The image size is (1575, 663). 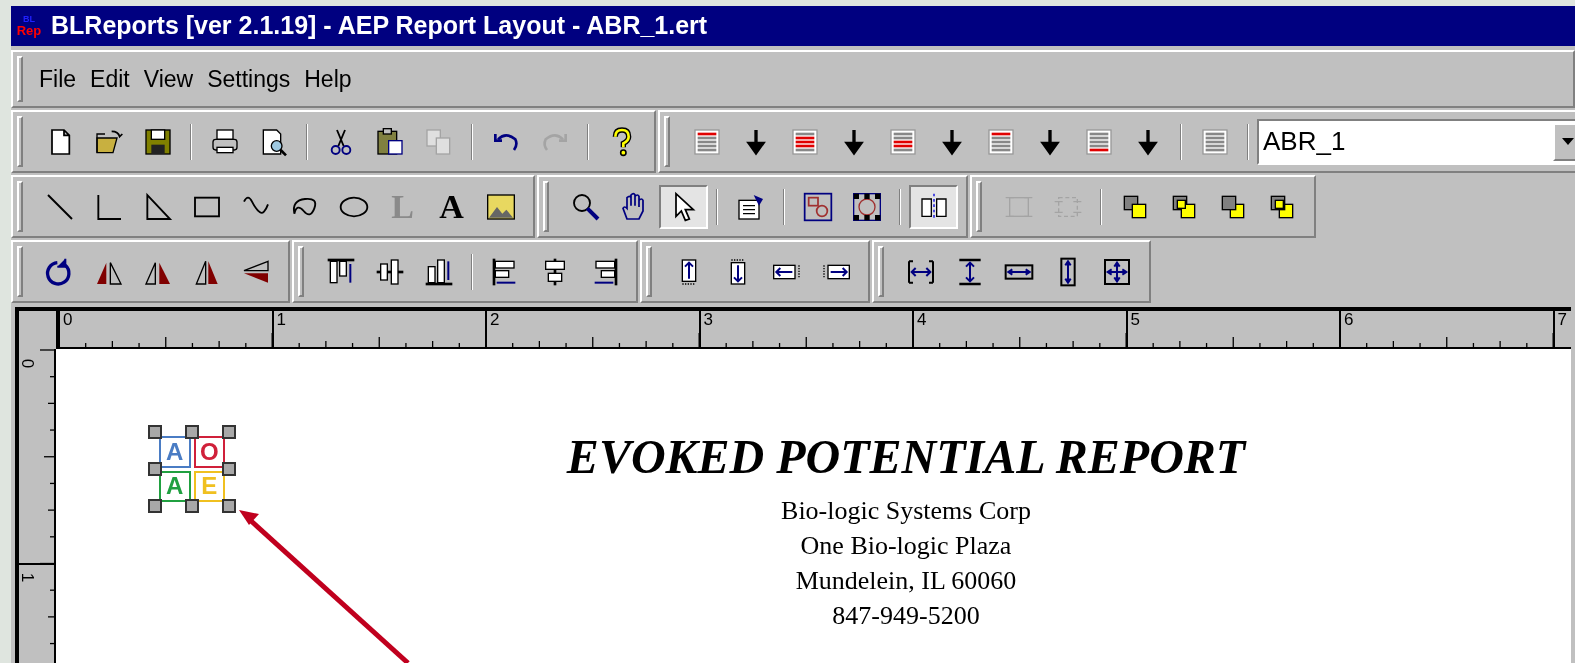 I want to click on menu-item: Settings, so click(x=249, y=79).